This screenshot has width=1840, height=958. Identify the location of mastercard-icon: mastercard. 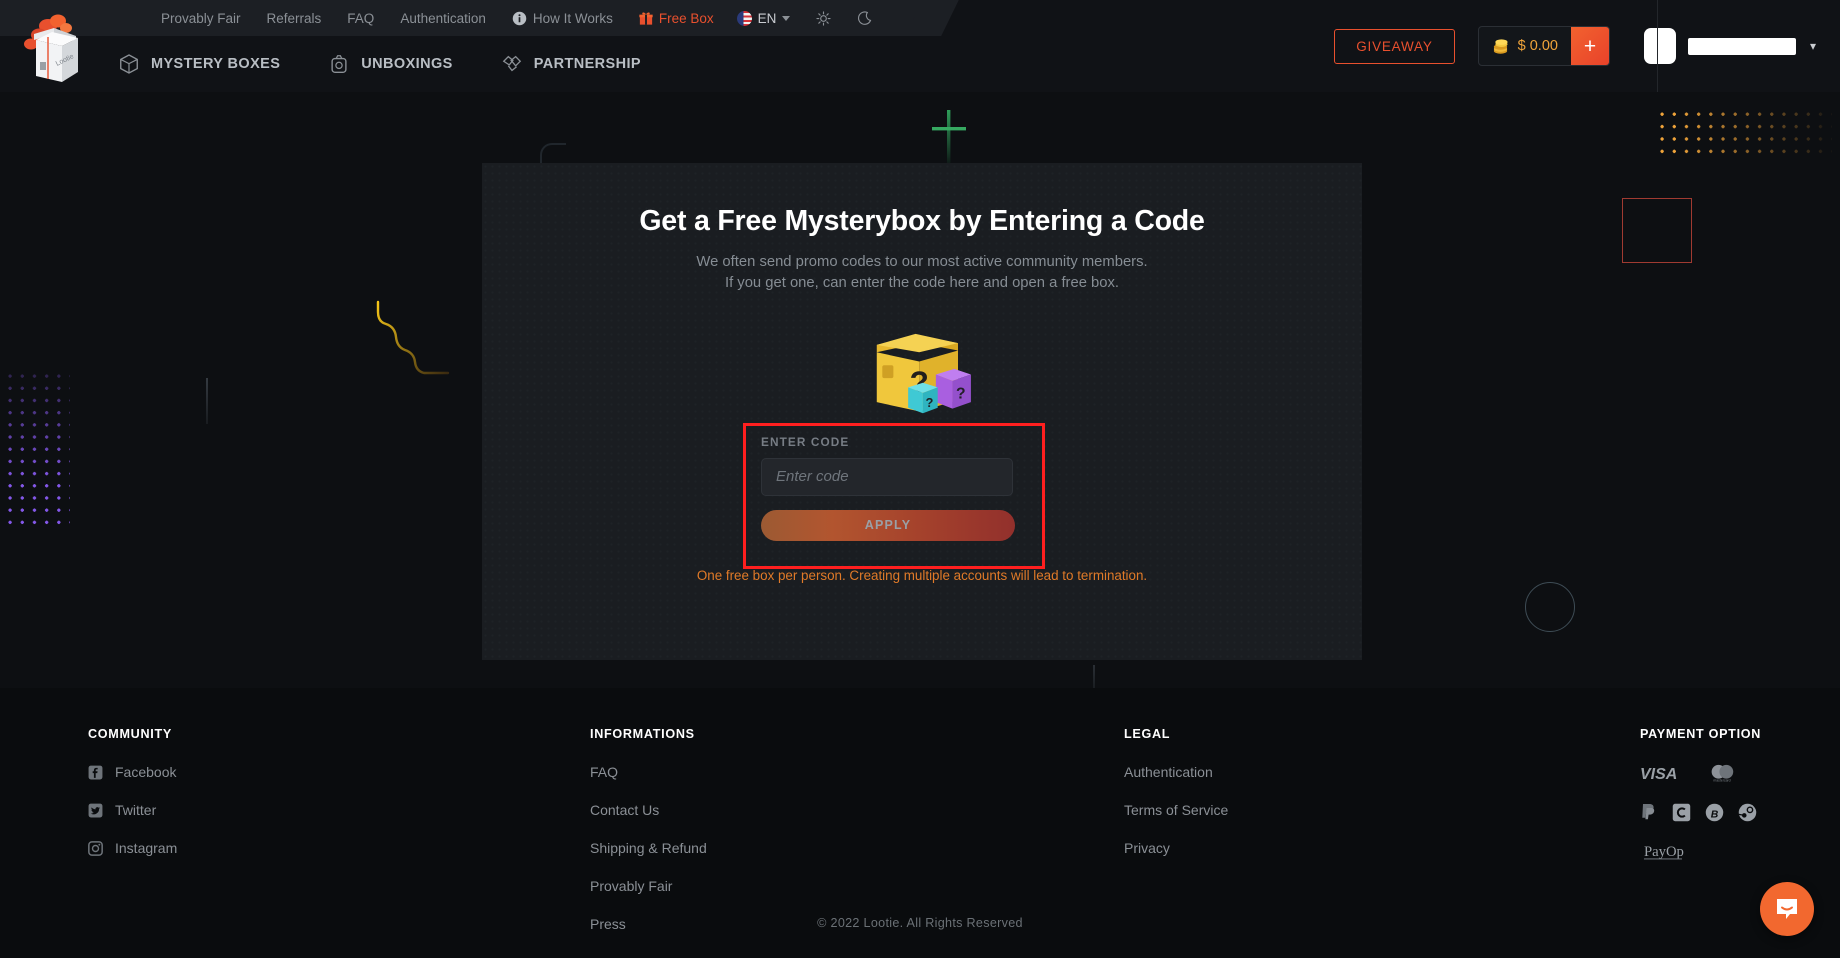
(1722, 773).